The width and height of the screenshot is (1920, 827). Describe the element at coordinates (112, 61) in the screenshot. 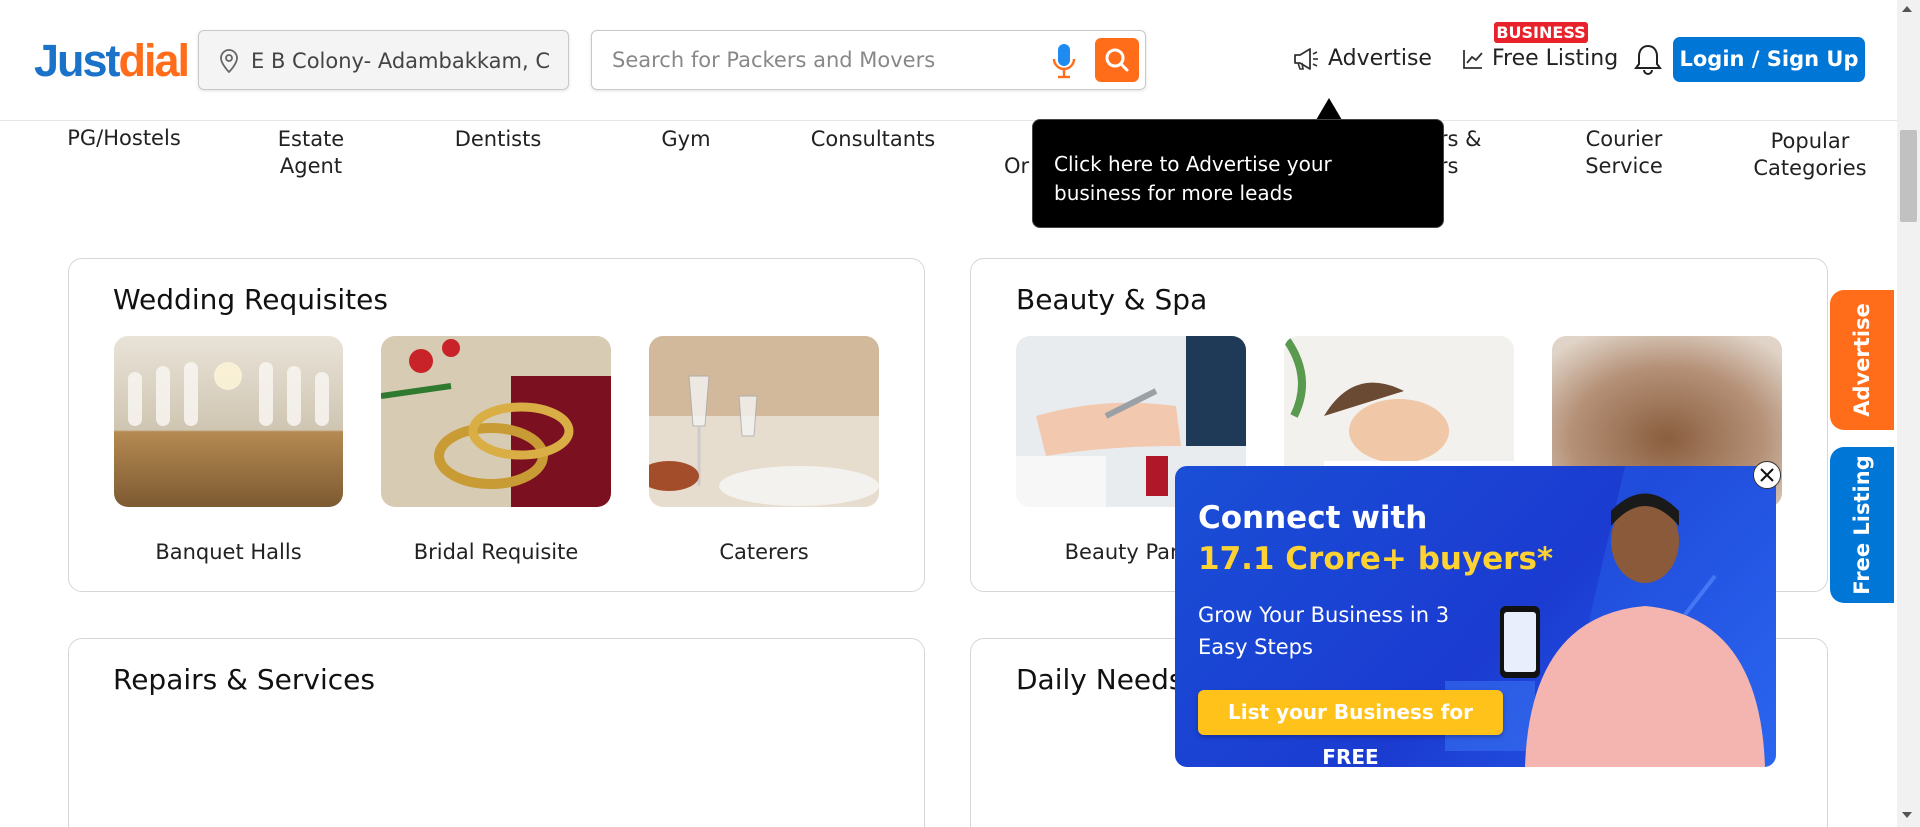

I see `justdial-logo: Justdial` at that location.